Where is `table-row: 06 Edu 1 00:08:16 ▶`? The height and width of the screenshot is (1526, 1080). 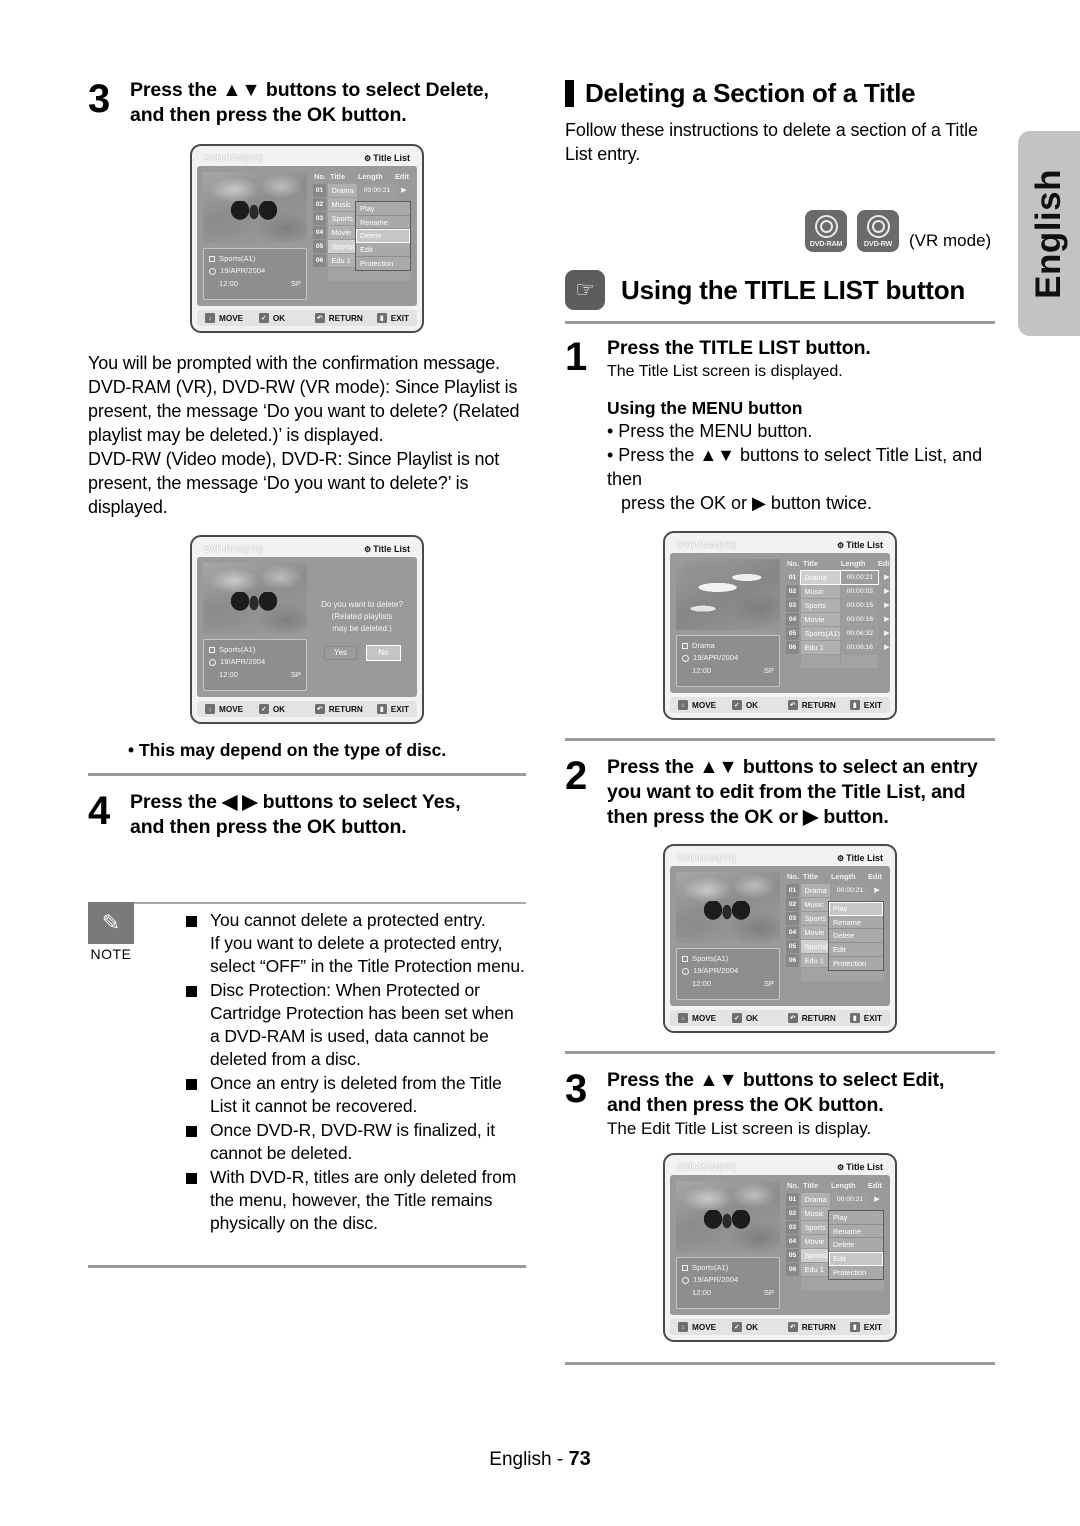
table-row: 06 Edu 1 00:08:16 ▶ is located at coordinates (840, 647).